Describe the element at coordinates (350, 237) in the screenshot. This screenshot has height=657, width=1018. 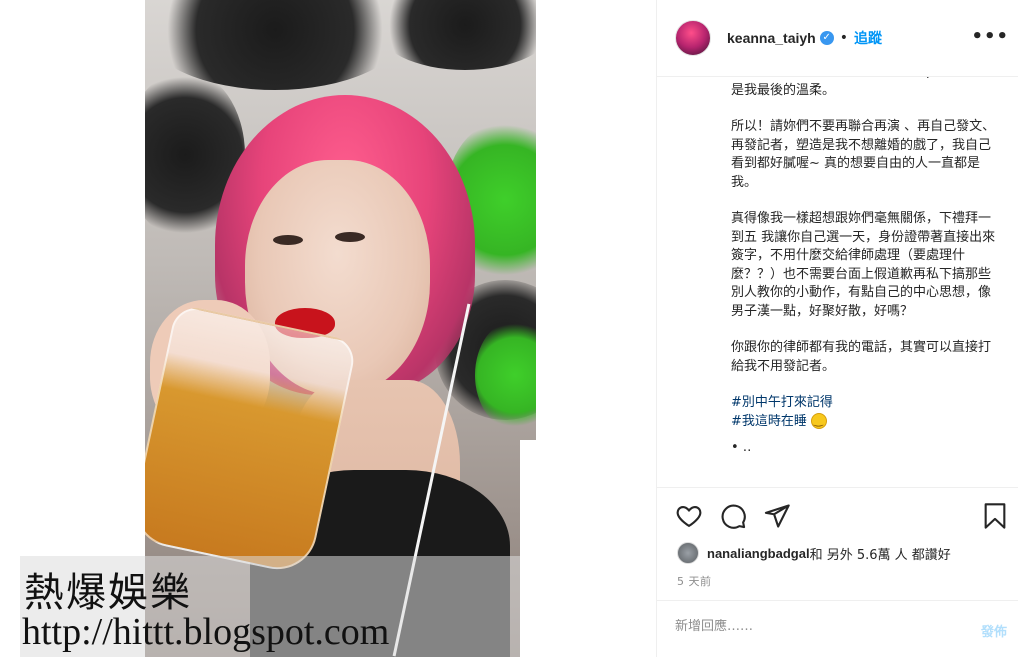
I see `eye-right` at that location.